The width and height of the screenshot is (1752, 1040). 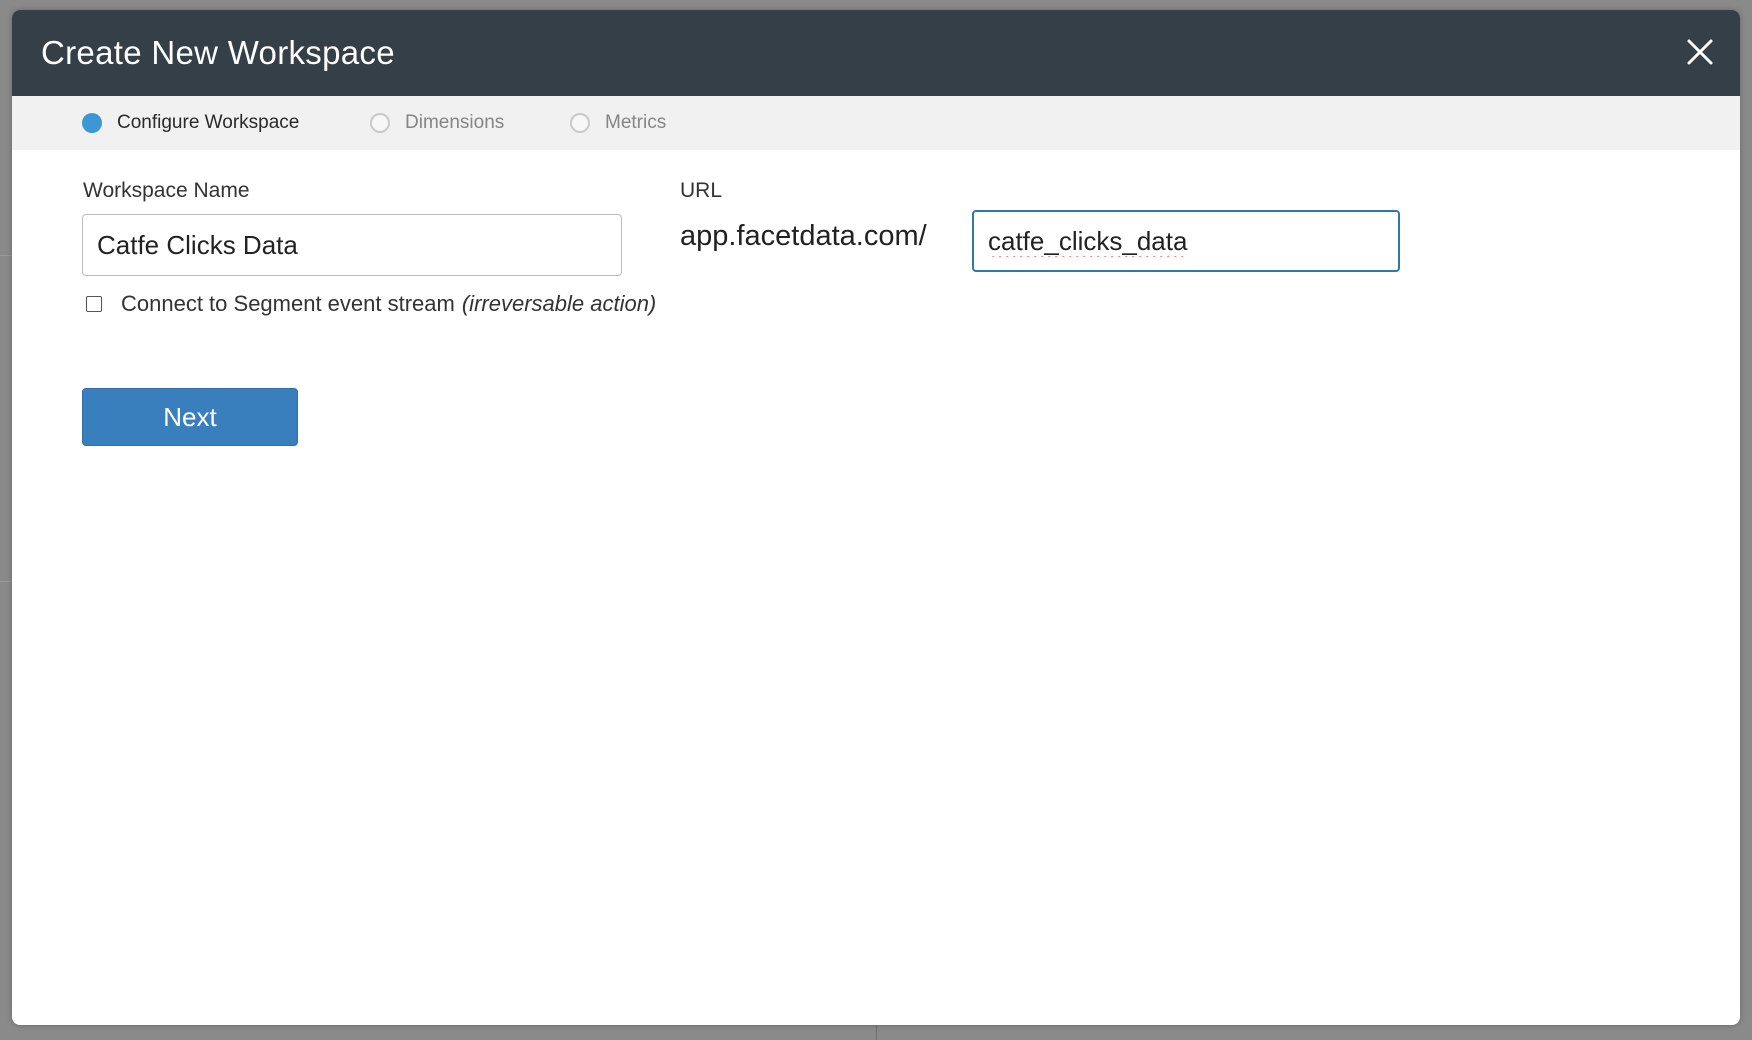 I want to click on next-button: Next, so click(x=190, y=417).